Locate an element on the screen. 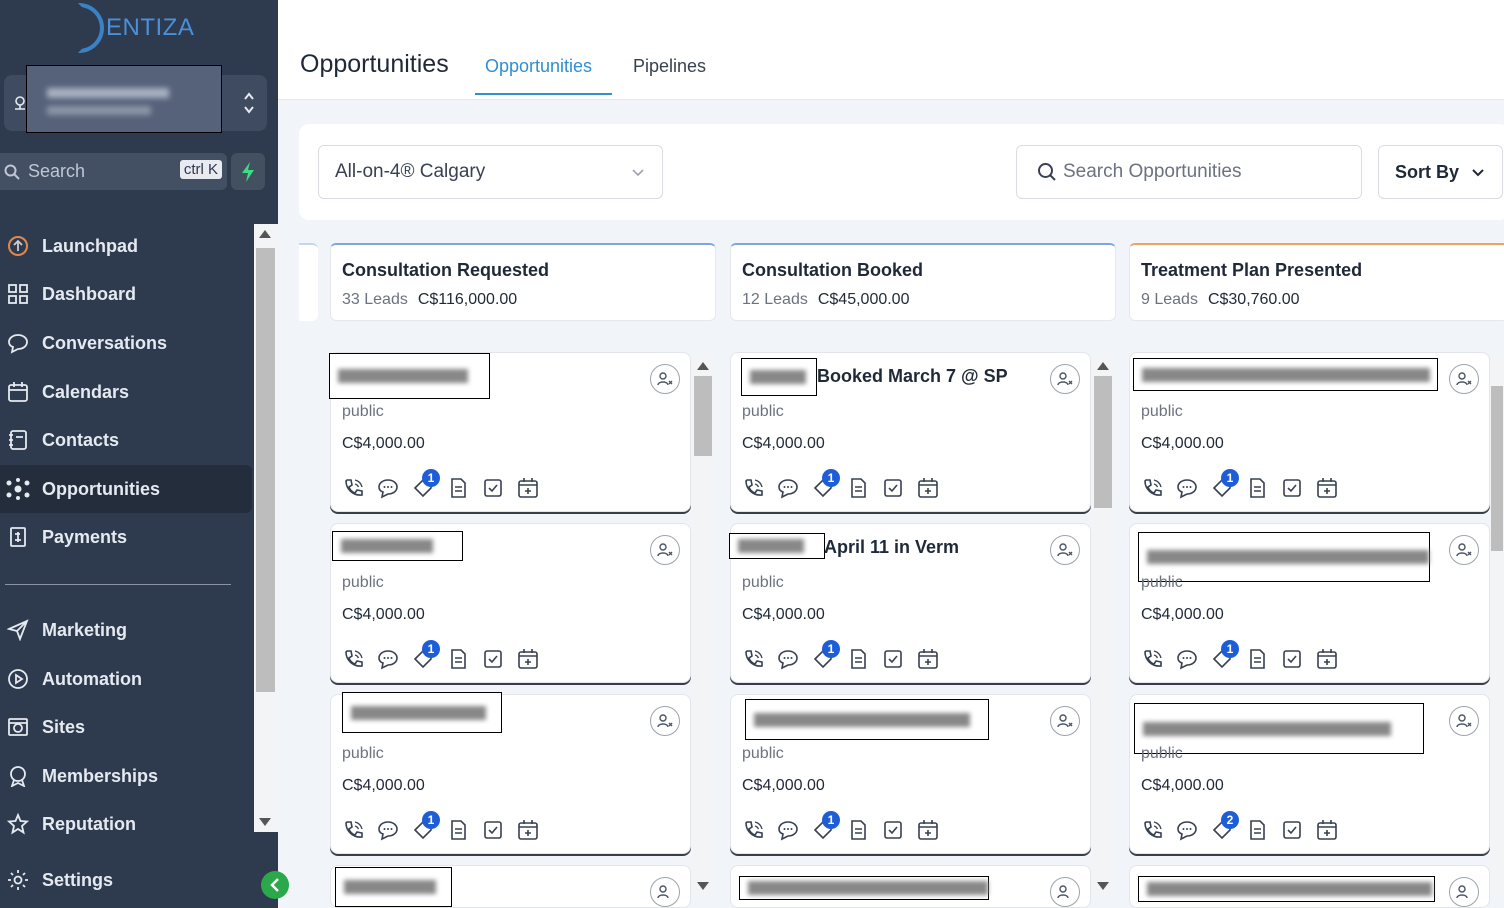 The height and width of the screenshot is (908, 1504). sidebar-item-reputation: Reputation is located at coordinates (126, 824).